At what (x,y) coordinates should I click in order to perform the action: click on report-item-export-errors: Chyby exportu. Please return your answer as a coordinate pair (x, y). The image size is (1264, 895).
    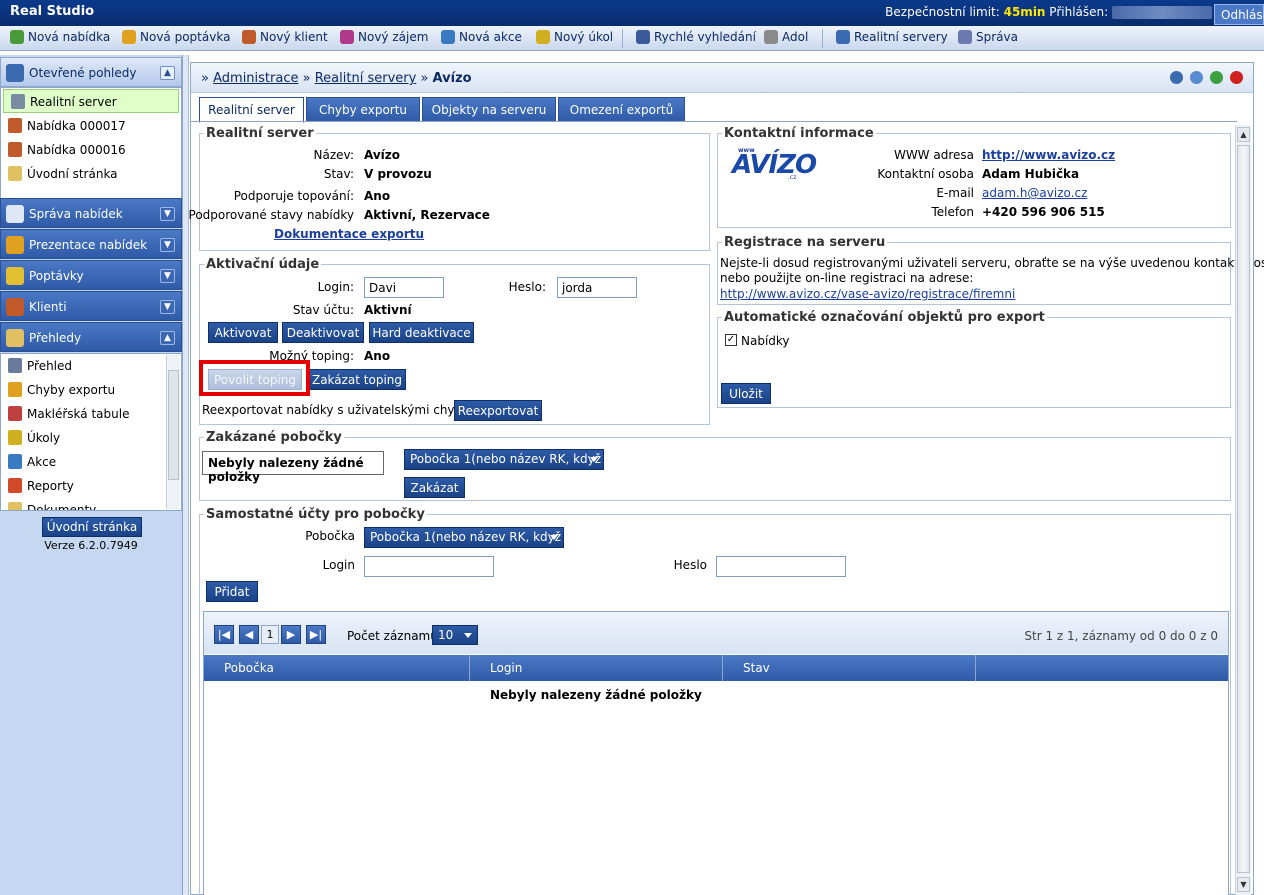
    Looking at the image, I should click on (91, 390).